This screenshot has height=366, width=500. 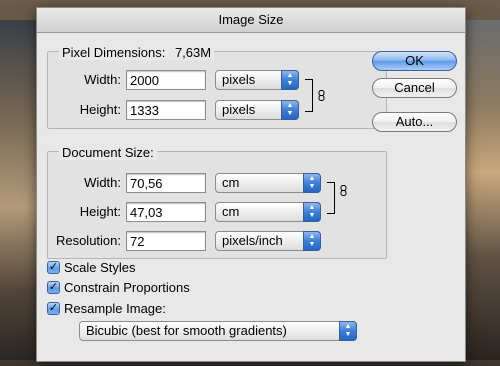 I want to click on document-size-title: Document Size:, so click(x=108, y=152).